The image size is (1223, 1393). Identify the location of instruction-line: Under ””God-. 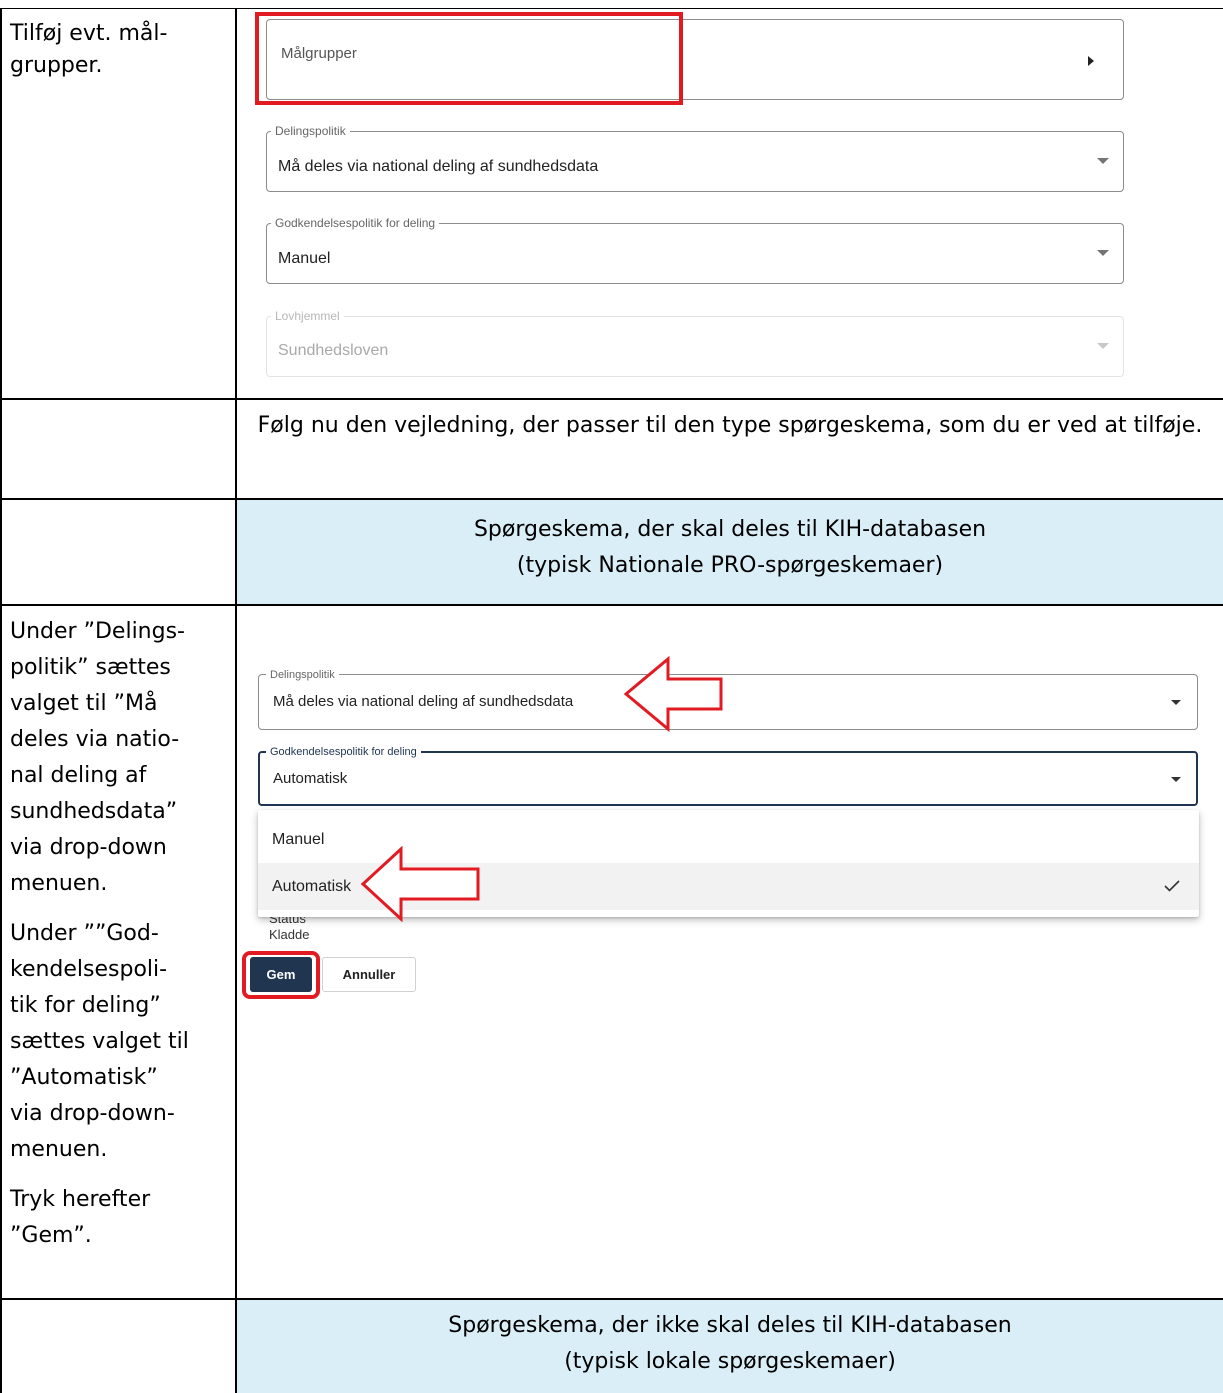
(84, 933).